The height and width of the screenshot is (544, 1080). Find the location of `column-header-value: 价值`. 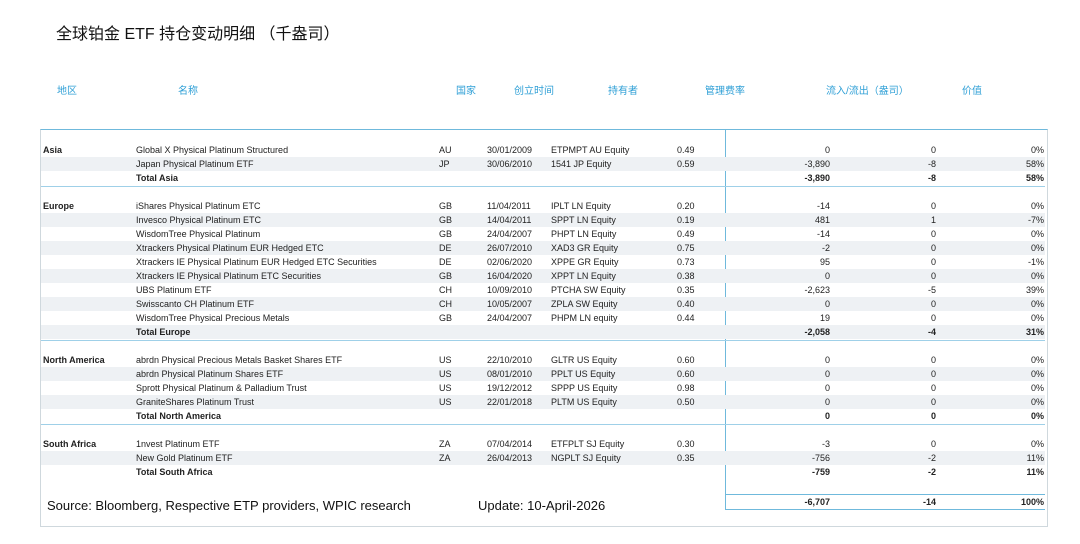

column-header-value: 价值 is located at coordinates (972, 91).